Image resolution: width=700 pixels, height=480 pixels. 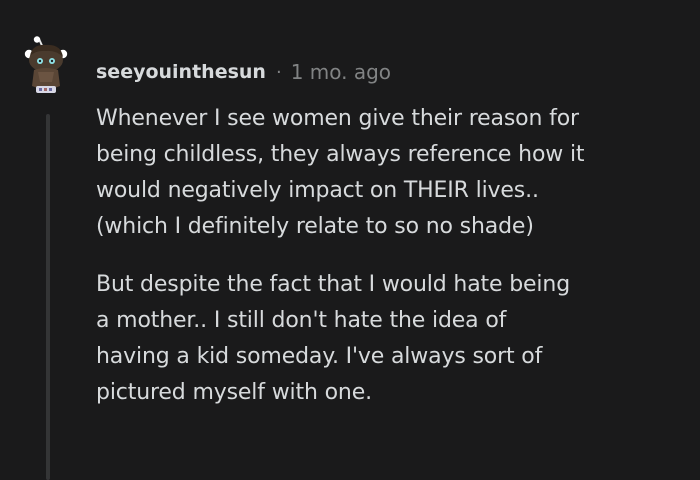 What do you see at coordinates (46, 64) in the screenshot?
I see `snoo-avatar-icon` at bounding box center [46, 64].